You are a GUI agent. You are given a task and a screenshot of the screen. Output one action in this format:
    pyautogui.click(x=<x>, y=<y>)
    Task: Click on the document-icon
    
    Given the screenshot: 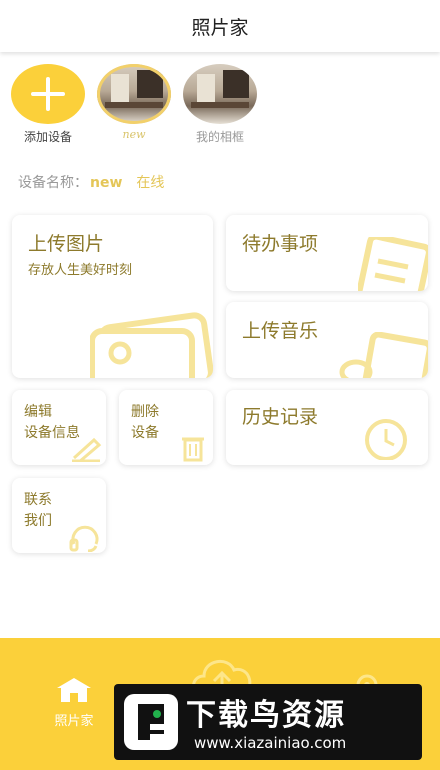 What is the action you would take?
    pyautogui.click(x=393, y=264)
    